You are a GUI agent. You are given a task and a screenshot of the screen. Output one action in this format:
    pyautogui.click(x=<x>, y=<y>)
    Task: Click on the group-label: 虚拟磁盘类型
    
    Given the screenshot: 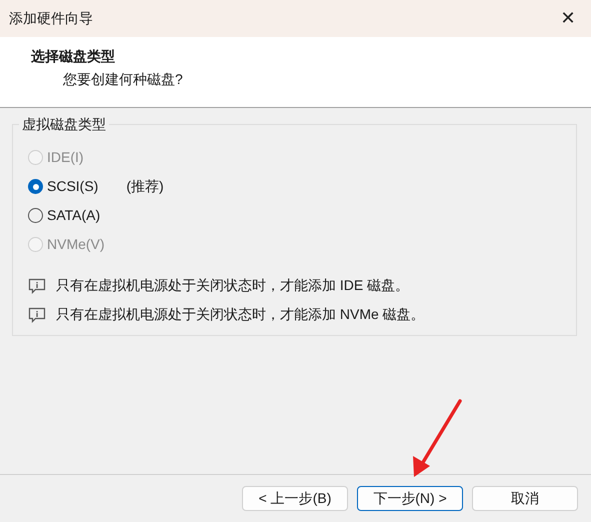 What is the action you would take?
    pyautogui.click(x=64, y=124)
    